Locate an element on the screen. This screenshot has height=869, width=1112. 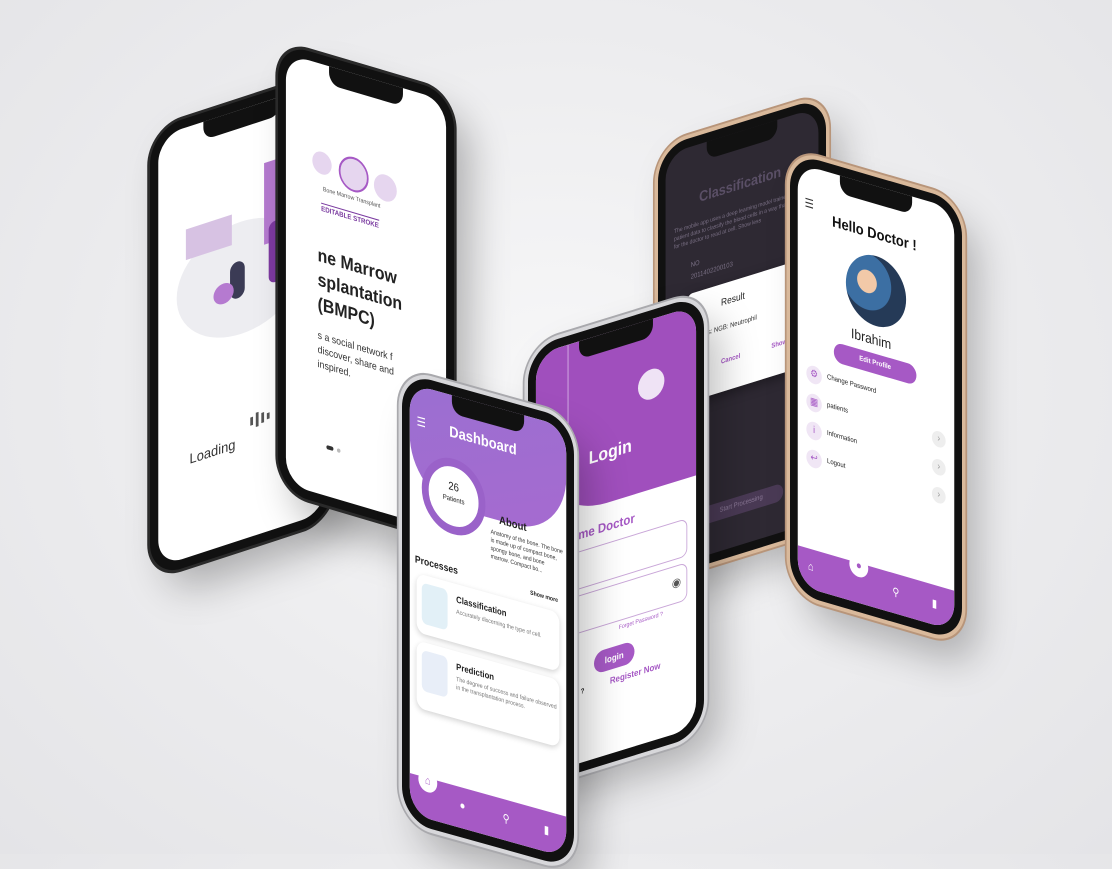
login-title: Login is located at coordinates (610, 452).